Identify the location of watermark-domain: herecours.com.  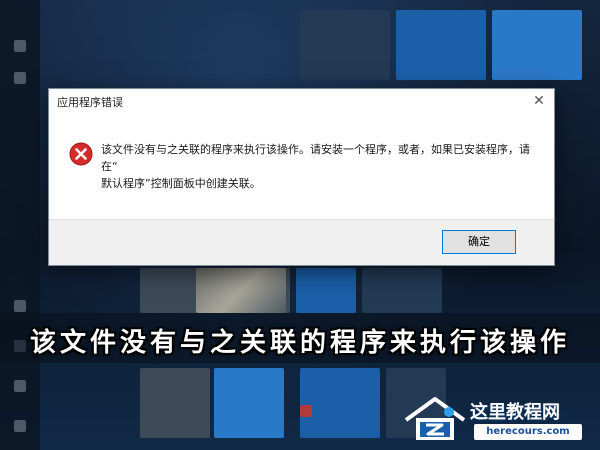
(528, 432).